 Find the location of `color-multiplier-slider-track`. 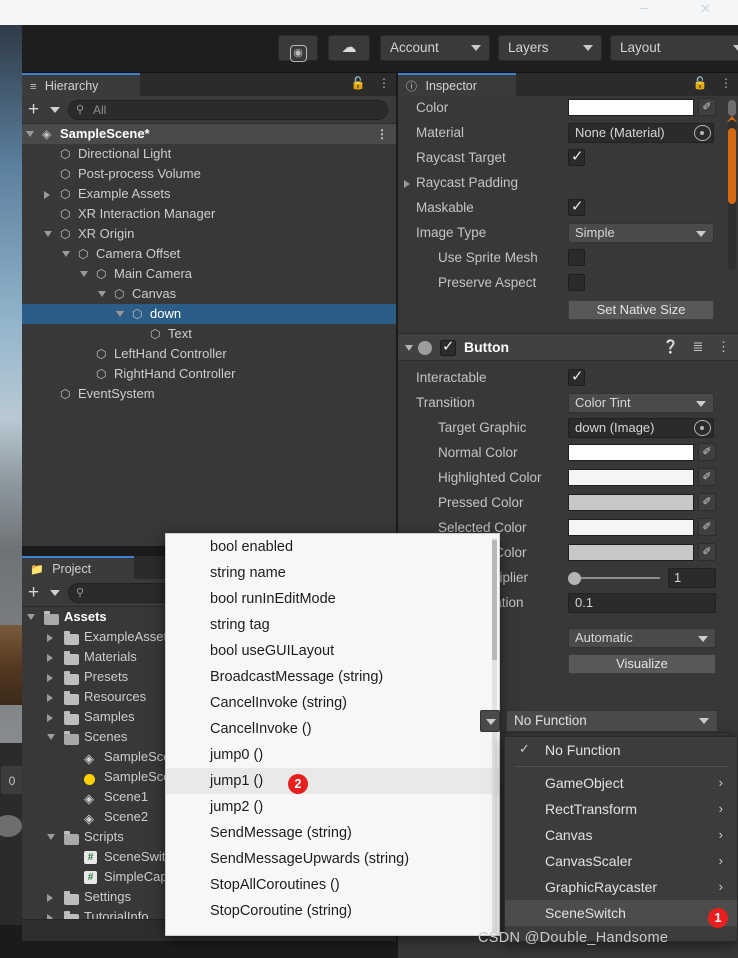

color-multiplier-slider-track is located at coordinates (617, 578).